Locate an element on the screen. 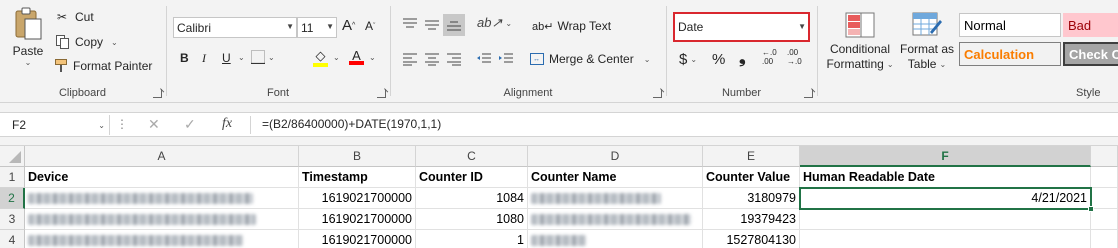 The image size is (1118, 248). table-cell-counter-id: 1084 is located at coordinates (472, 198).